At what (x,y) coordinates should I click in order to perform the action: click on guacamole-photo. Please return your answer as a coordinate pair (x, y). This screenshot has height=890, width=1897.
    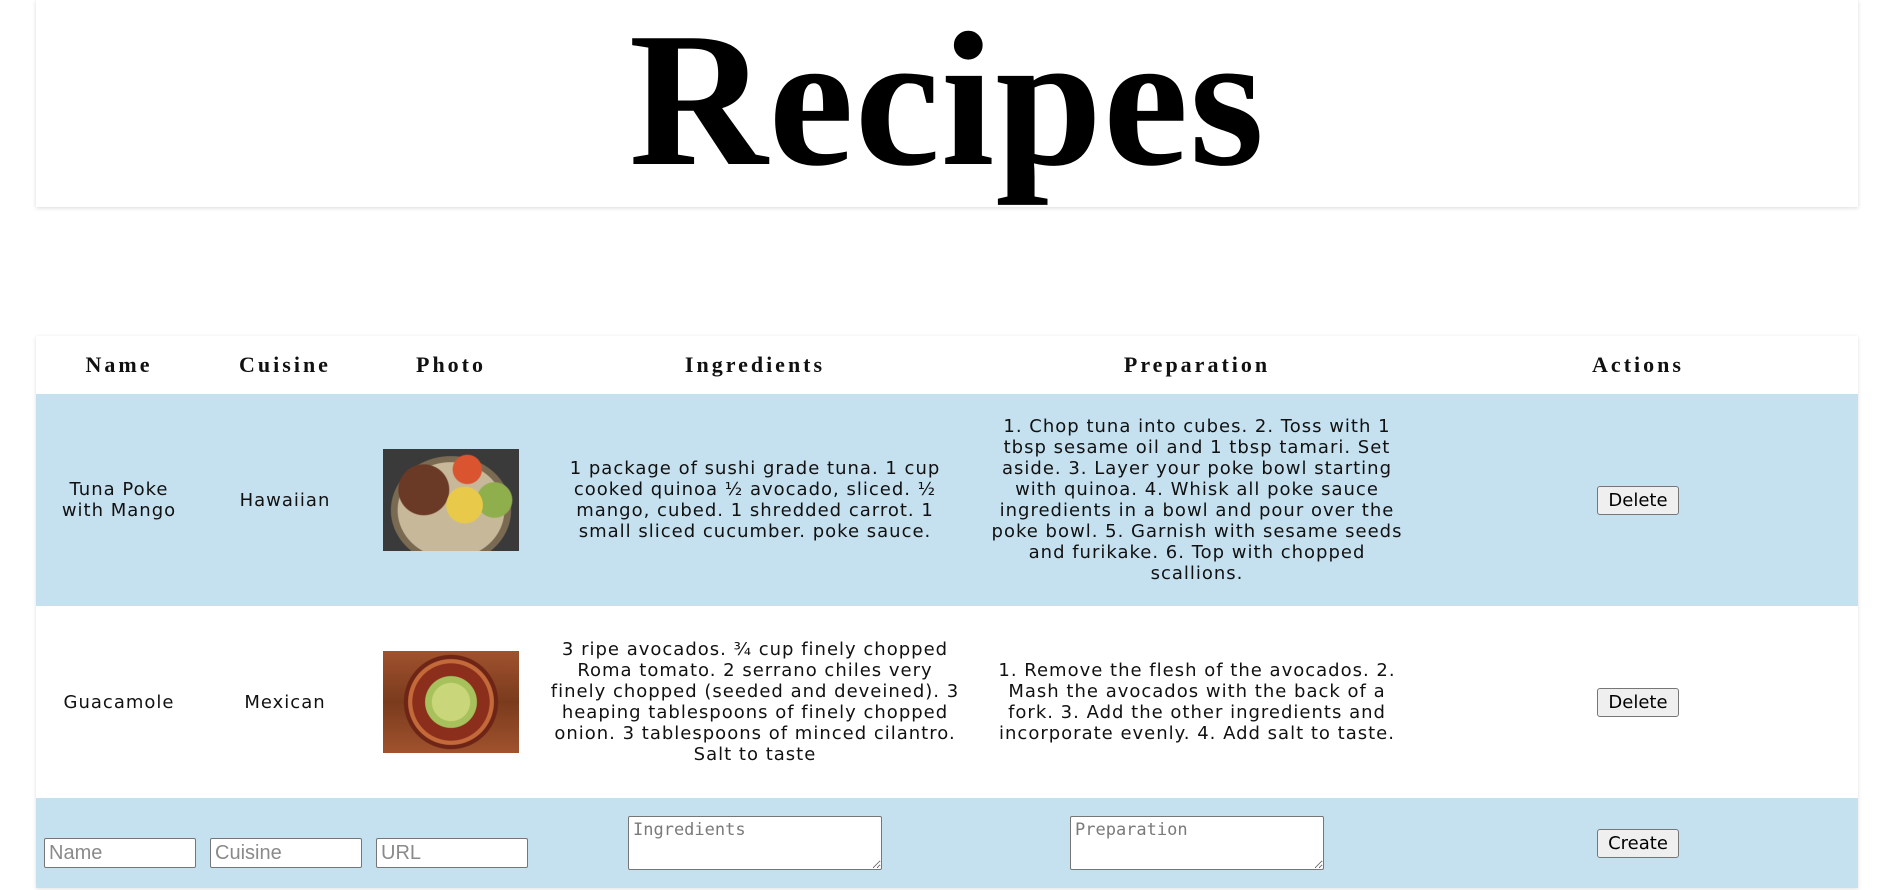
    Looking at the image, I should click on (451, 702).